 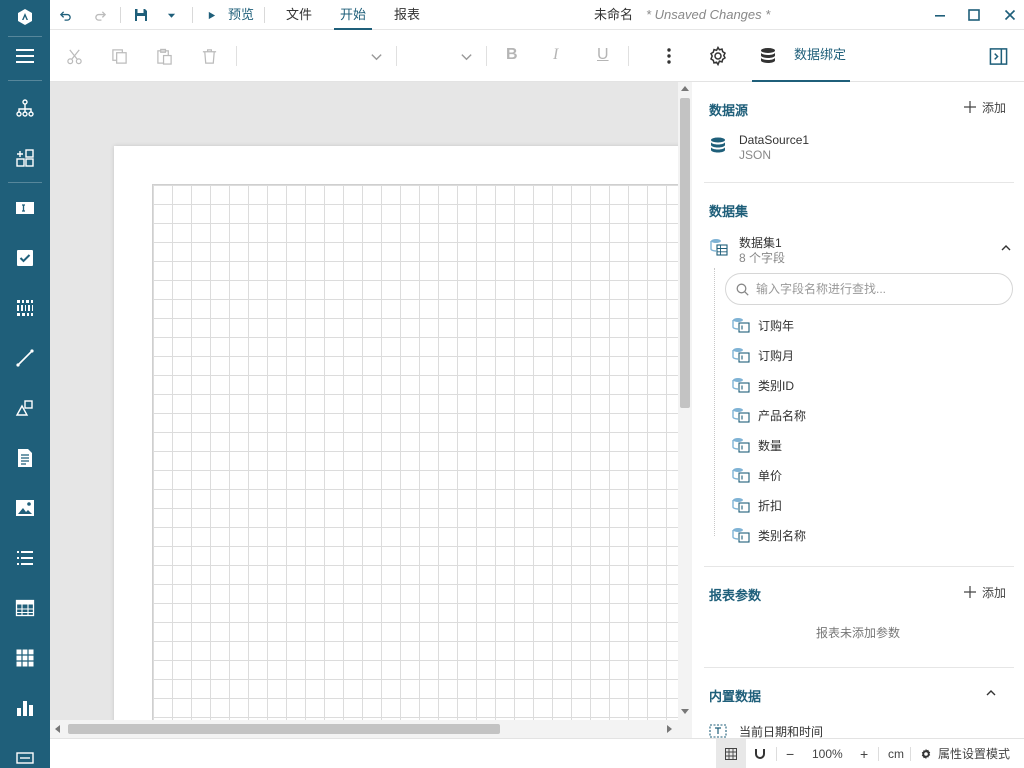 I want to click on field-name: 产品名称, so click(x=782, y=415).